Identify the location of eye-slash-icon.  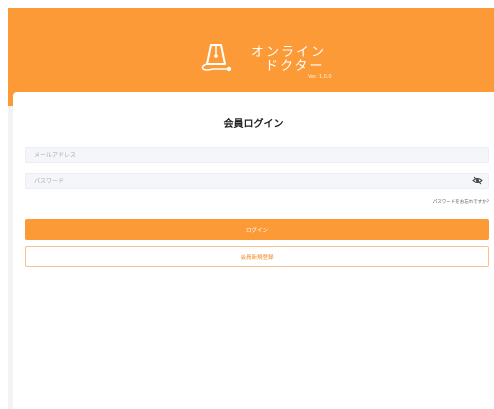
(477, 180).